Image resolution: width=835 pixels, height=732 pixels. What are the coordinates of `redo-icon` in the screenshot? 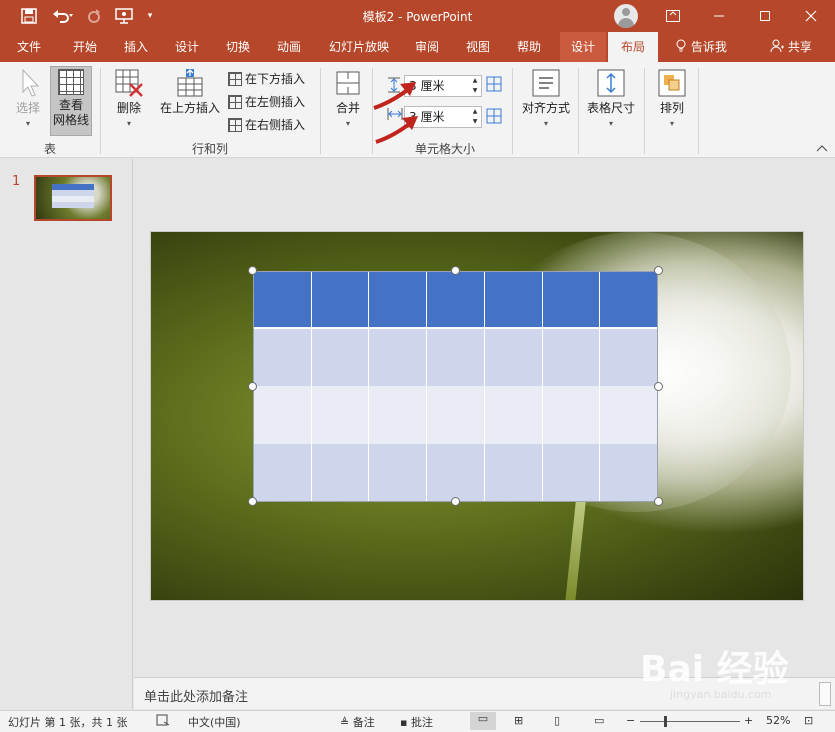 It's located at (94, 16).